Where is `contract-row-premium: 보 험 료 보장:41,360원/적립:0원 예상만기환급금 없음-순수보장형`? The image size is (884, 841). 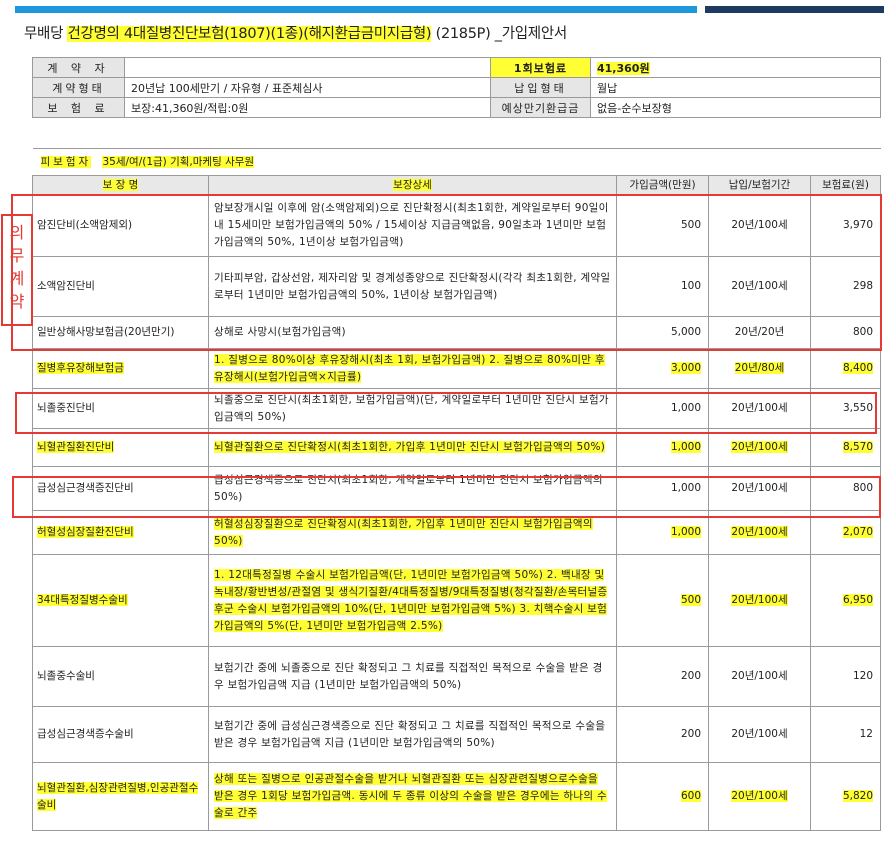 contract-row-premium: 보 험 료 보장:41,360원/적립:0원 예상만기환급금 없음-순수보장형 is located at coordinates (456, 107).